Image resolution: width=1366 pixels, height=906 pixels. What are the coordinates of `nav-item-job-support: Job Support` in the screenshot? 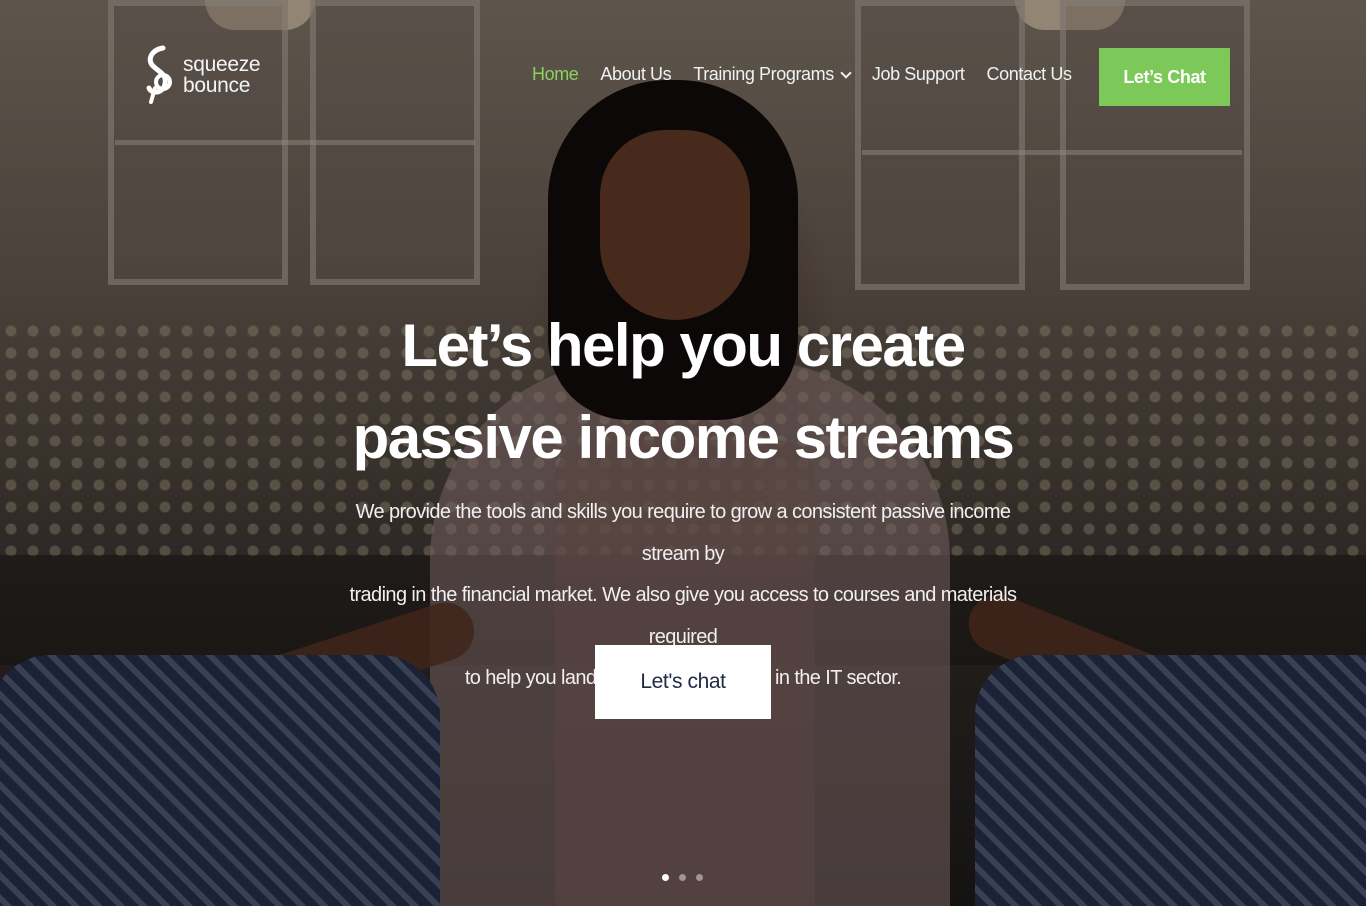 It's located at (918, 74).